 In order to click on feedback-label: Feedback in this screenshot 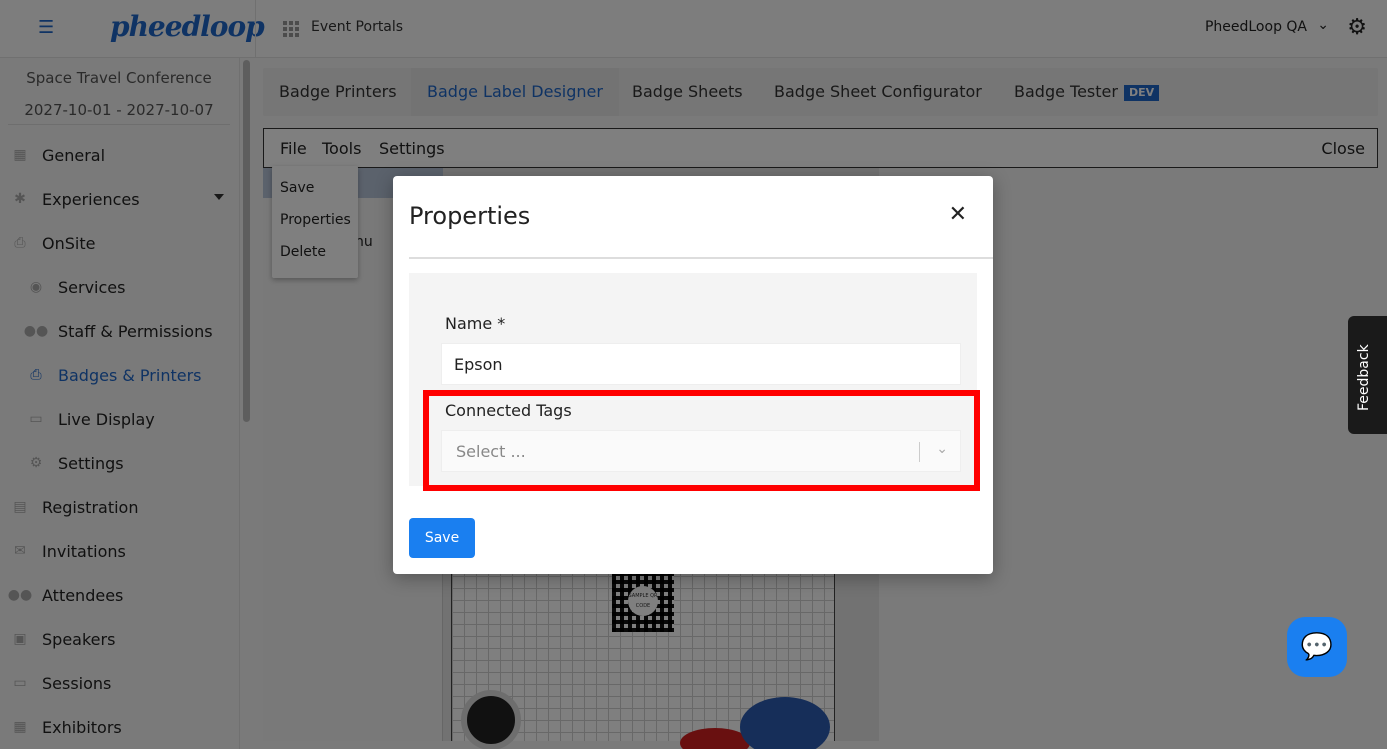, I will do `click(1364, 377)`.